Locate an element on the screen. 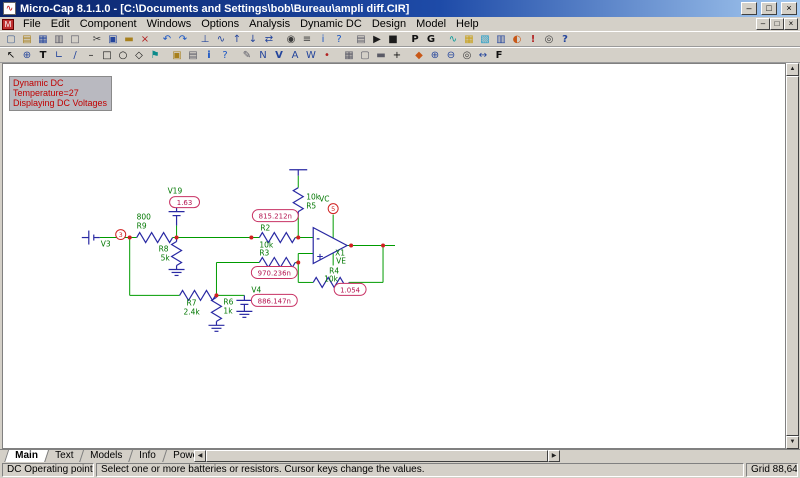 The height and width of the screenshot is (478, 800). node-numbers-icon: N is located at coordinates (263, 55).